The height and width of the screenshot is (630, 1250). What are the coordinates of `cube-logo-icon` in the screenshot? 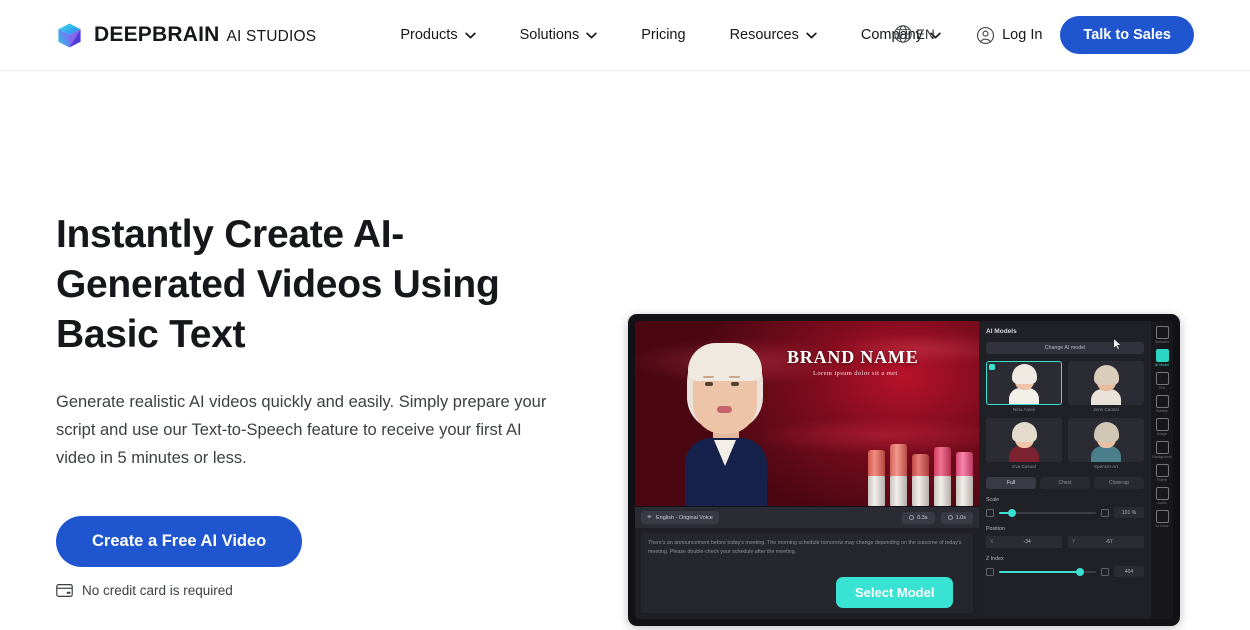 It's located at (69, 35).